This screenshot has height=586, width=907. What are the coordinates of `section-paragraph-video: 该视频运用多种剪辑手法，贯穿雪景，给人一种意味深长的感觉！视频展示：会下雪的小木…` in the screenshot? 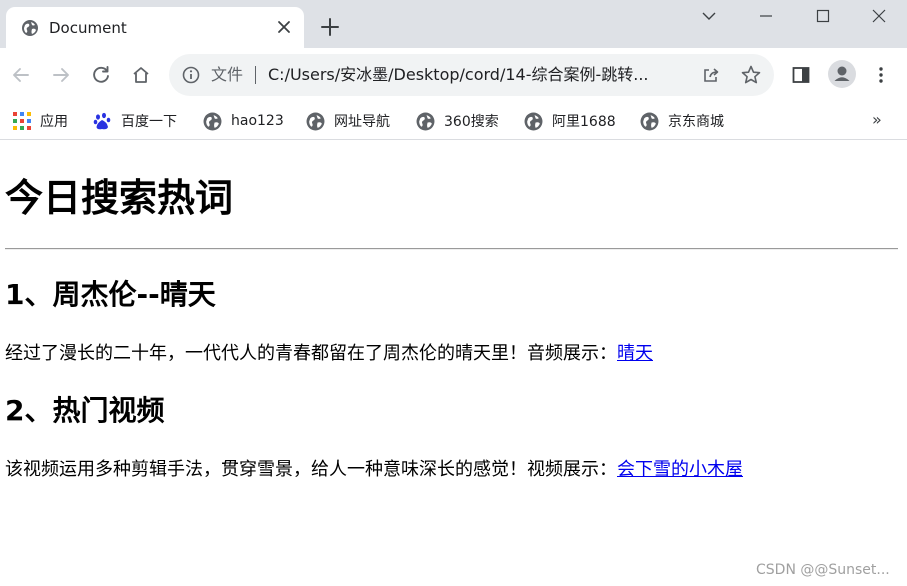 It's located at (374, 470).